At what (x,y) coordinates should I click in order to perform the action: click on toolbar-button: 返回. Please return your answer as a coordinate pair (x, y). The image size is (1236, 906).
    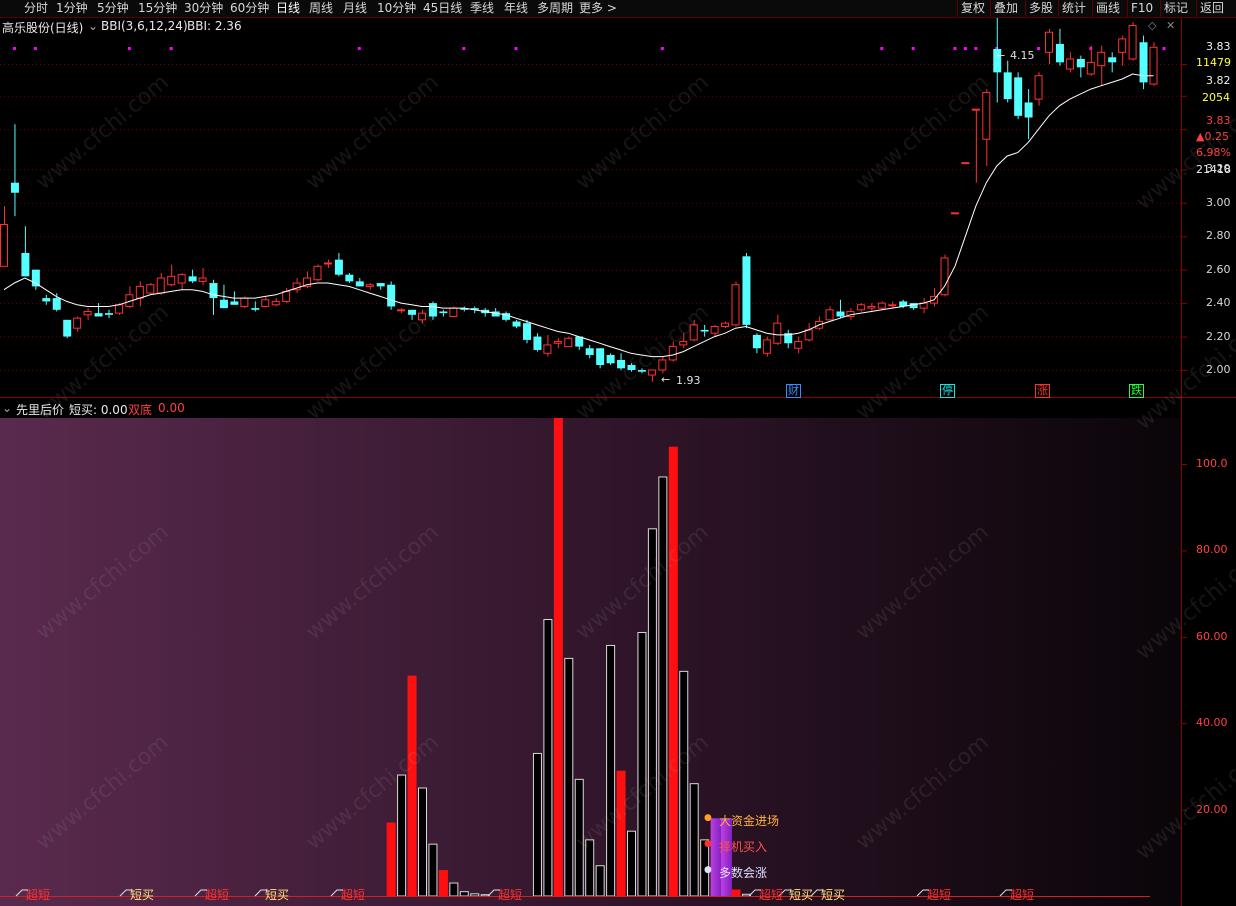
    Looking at the image, I should click on (1211, 8).